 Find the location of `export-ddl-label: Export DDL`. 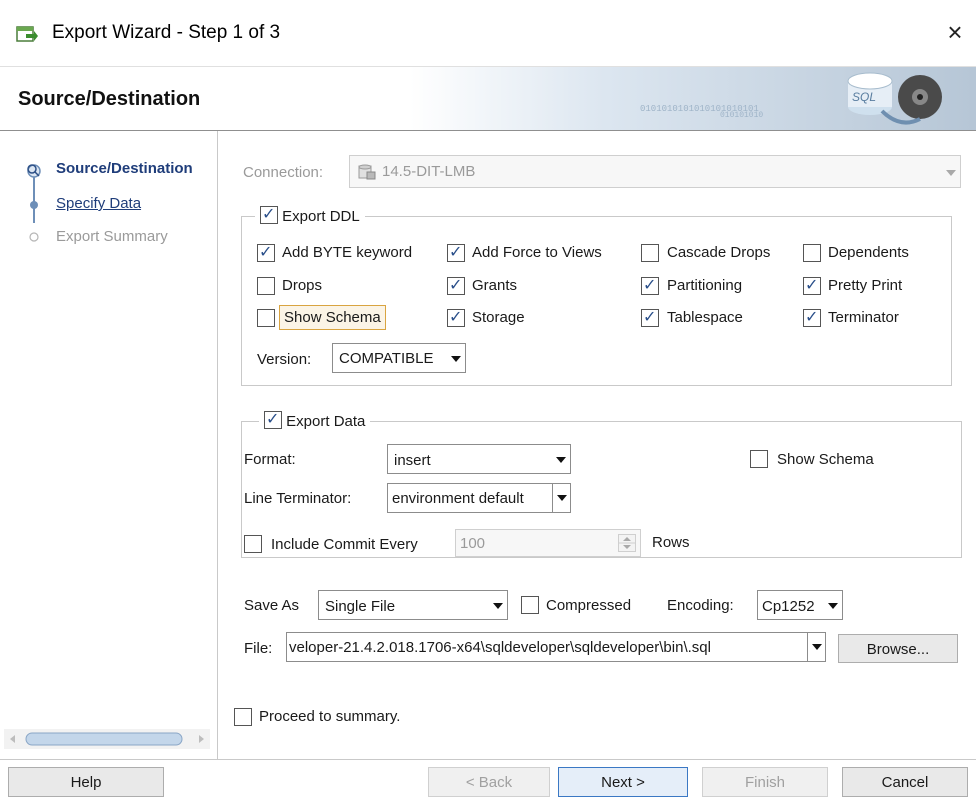

export-ddl-label: Export DDL is located at coordinates (321, 216).